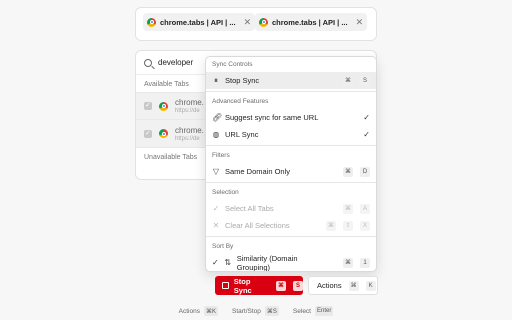 The width and height of the screenshot is (512, 320). I want to click on menu-item-same-domain: ▽ Same Domain Only ⌘ D, so click(291, 171).